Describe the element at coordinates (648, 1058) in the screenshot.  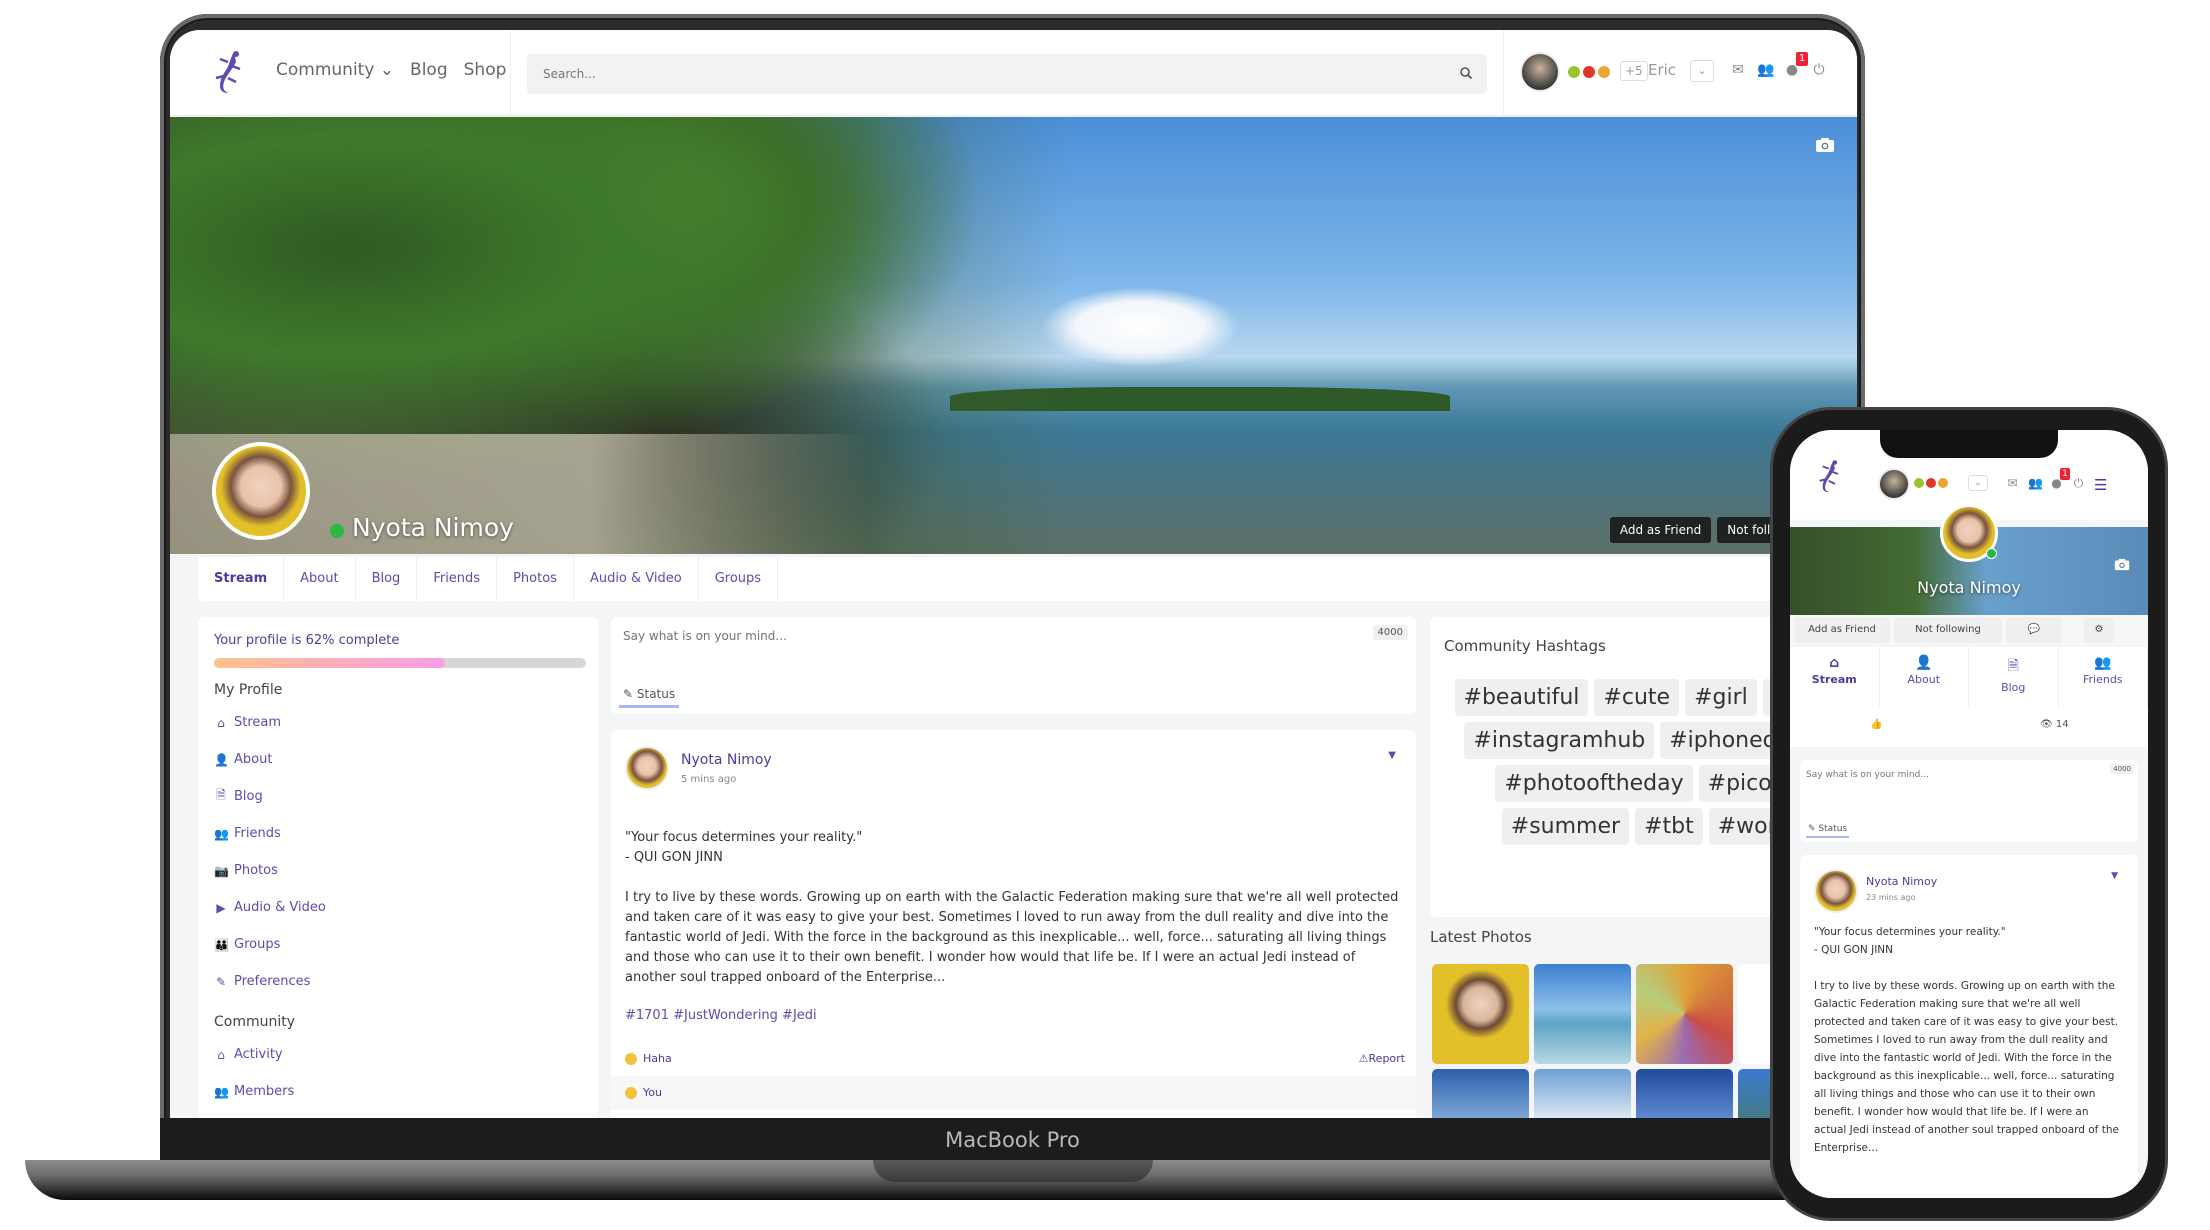
I see `react-button: Haha` at that location.